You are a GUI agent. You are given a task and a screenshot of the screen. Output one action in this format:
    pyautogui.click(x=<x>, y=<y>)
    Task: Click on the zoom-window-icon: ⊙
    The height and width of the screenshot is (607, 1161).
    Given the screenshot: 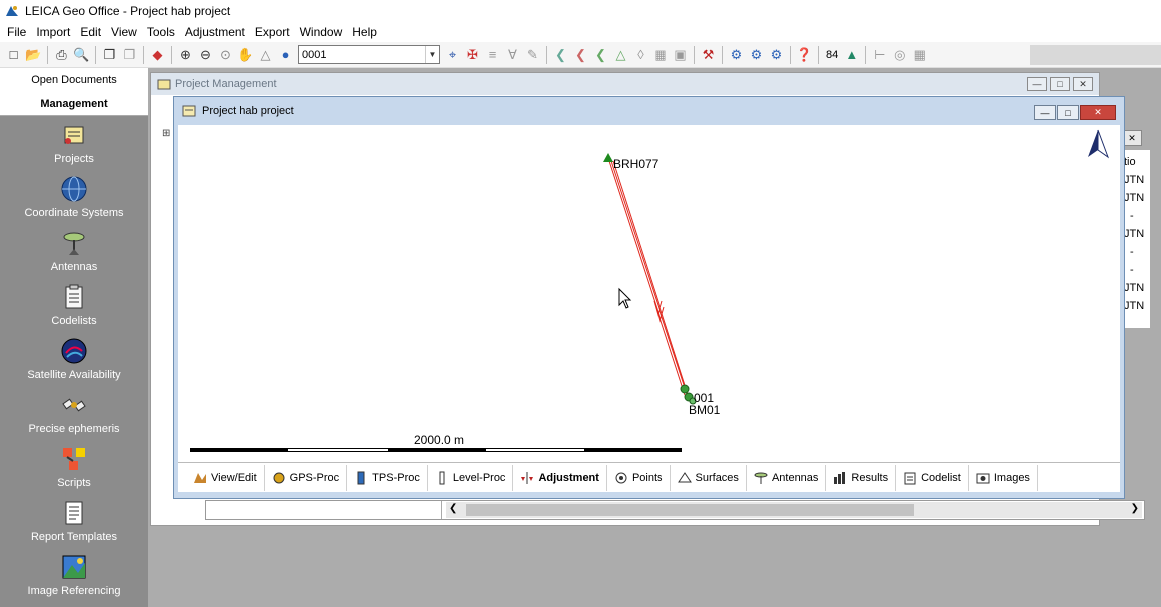 What is the action you would take?
    pyautogui.click(x=225, y=55)
    